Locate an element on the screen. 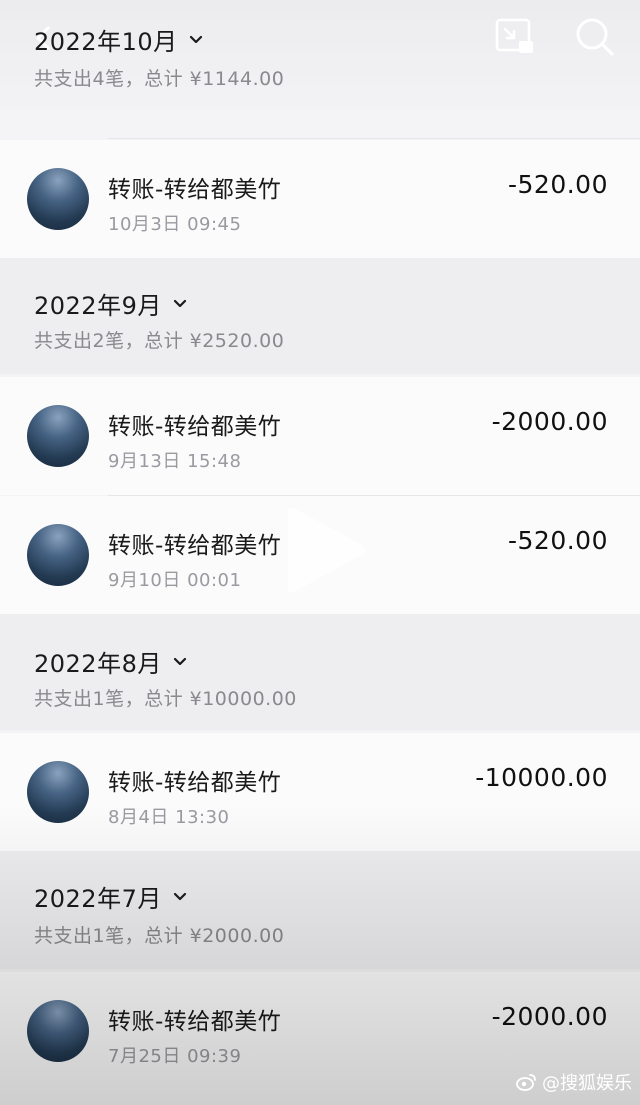 The width and height of the screenshot is (640, 1105). month-selector-oct: 2022年10月 is located at coordinates (119, 39).